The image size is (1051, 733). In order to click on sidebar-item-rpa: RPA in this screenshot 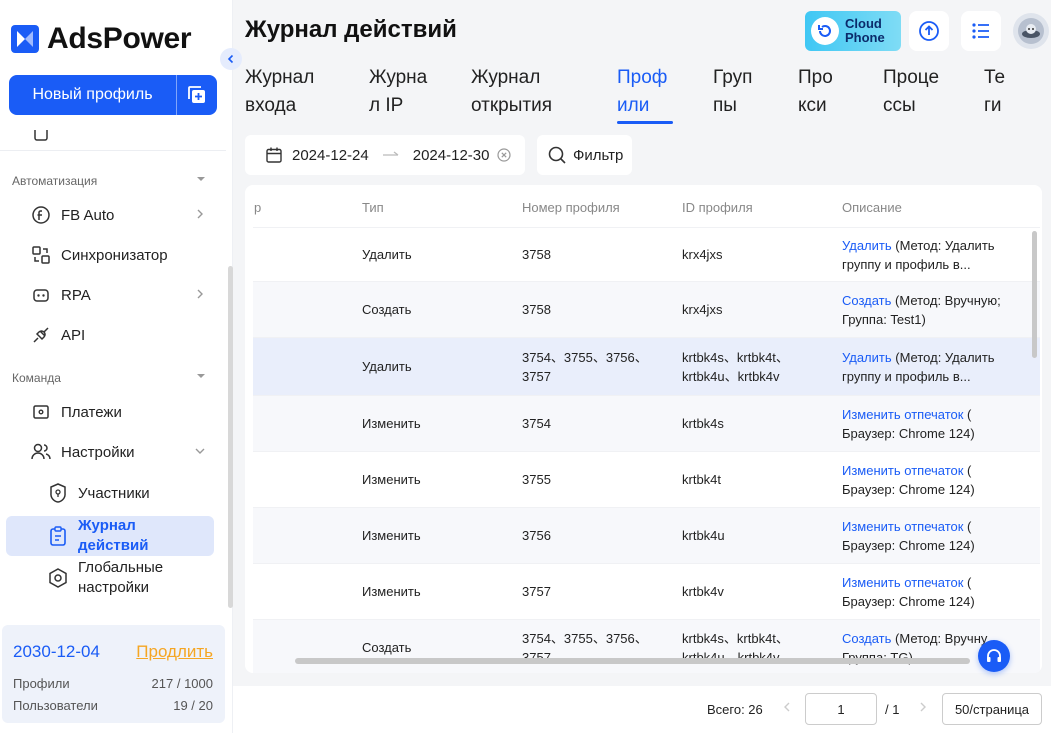, I will do `click(120, 295)`.